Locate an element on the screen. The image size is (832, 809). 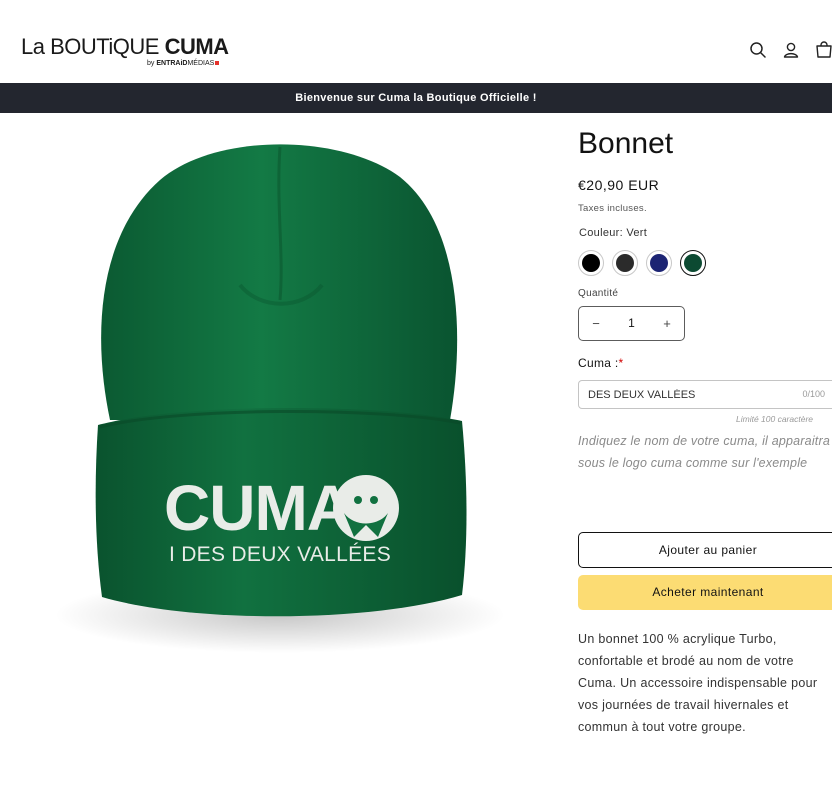
quantity-stepper: − + is located at coordinates (631, 323).